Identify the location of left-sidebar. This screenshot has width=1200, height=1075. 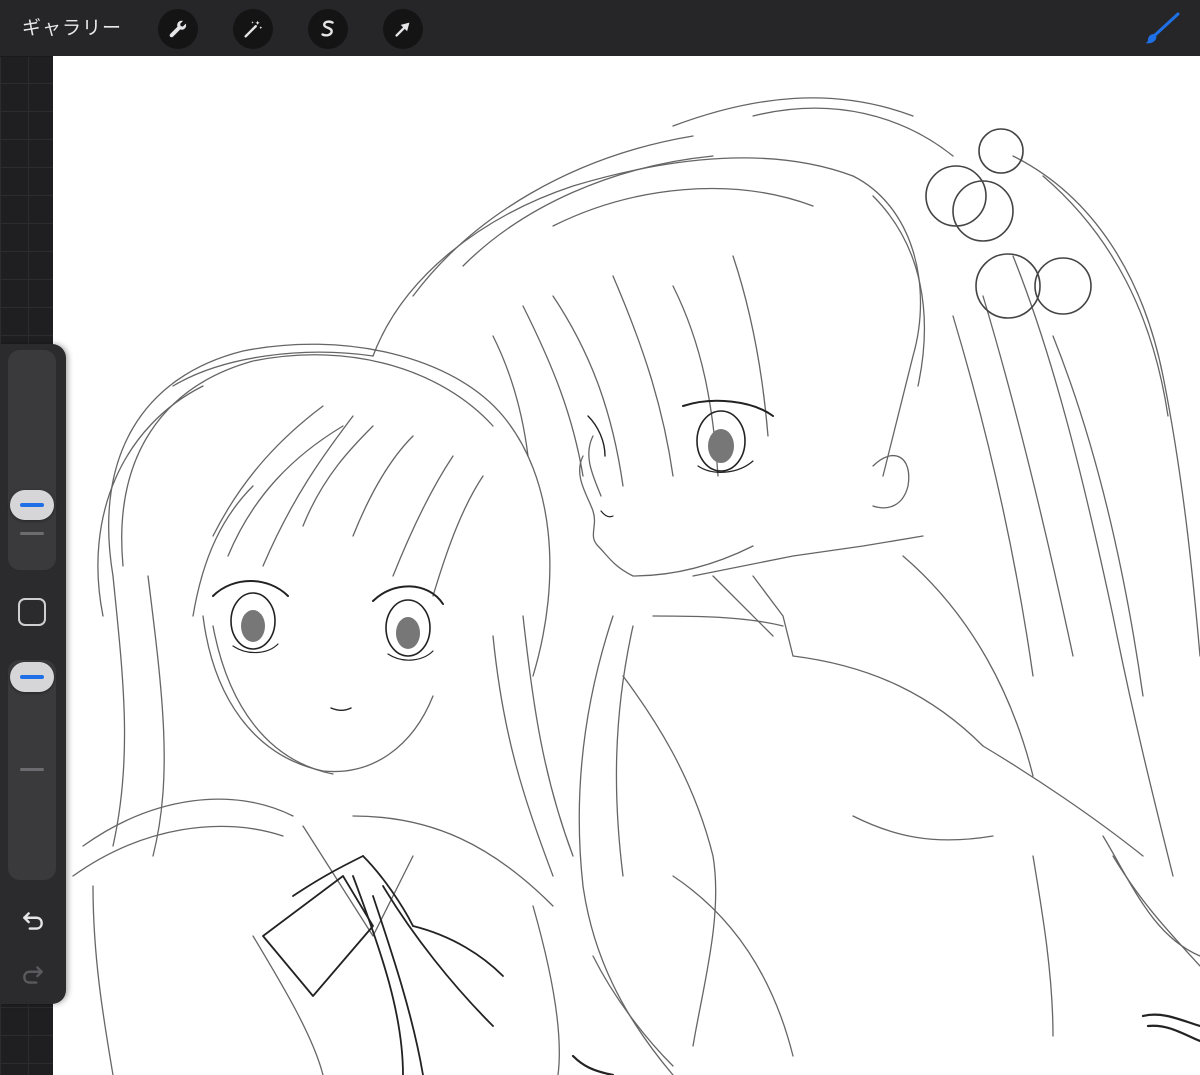
(33, 674).